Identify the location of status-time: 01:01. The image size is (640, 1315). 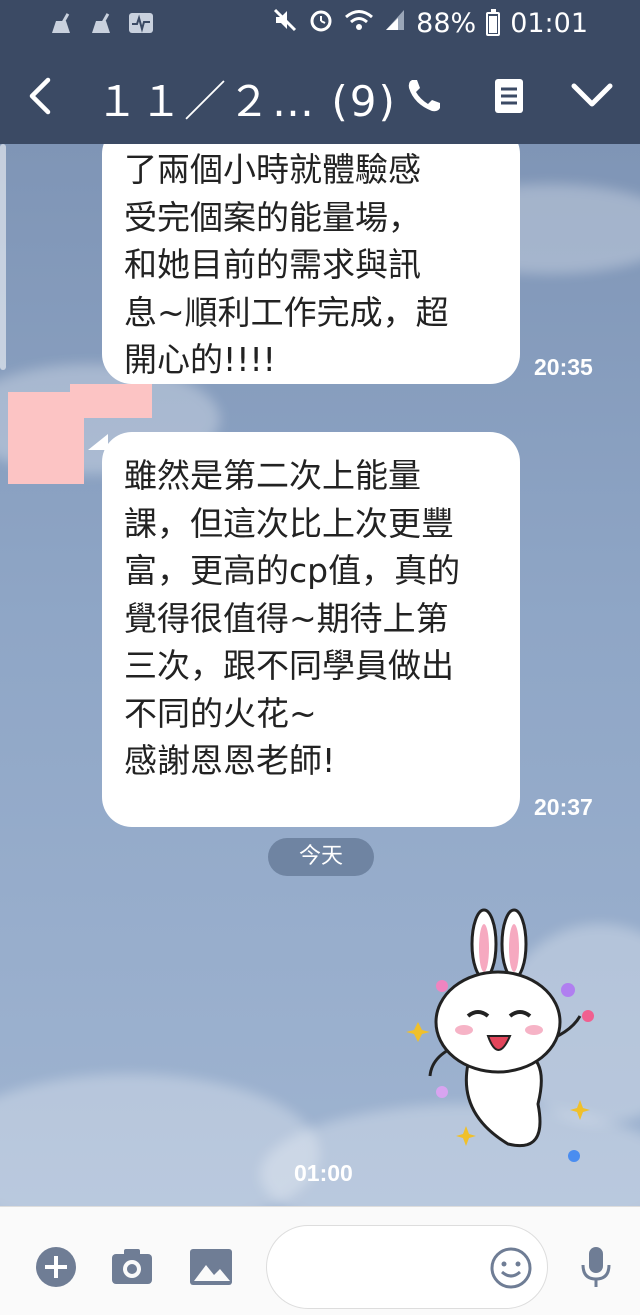
(549, 23).